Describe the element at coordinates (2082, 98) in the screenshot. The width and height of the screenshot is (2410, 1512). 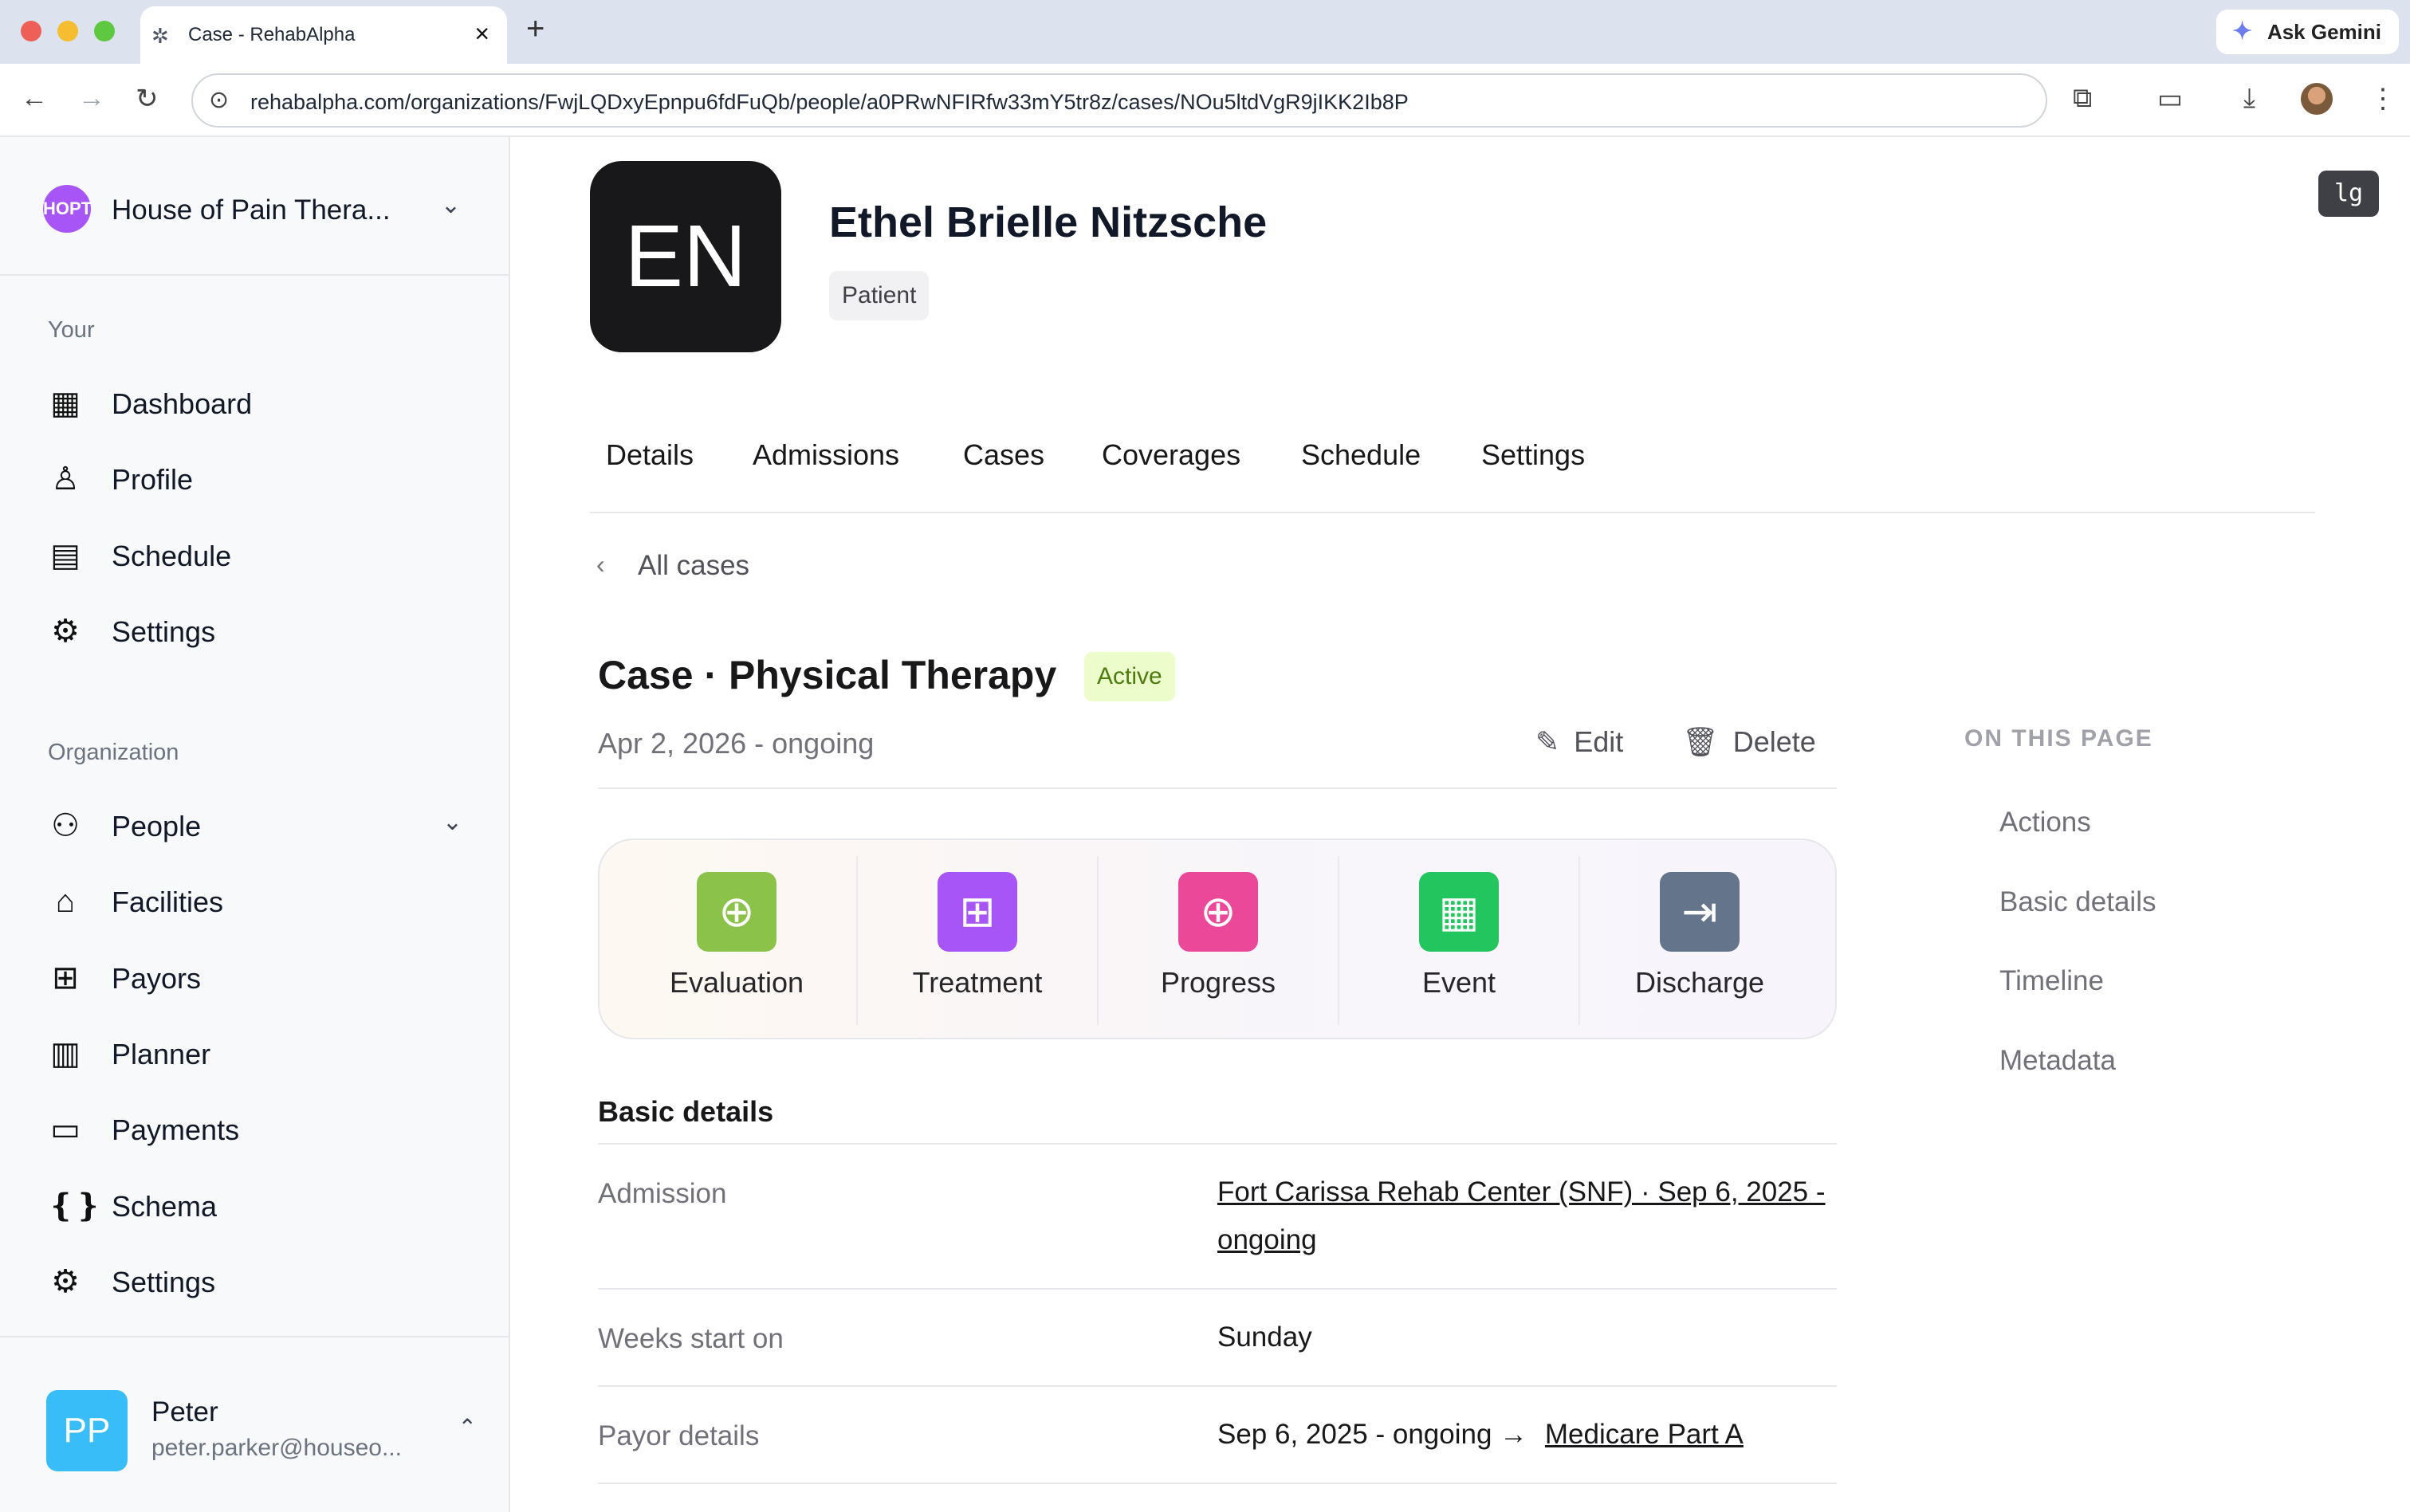
I see `extensions-icon: ⧉` at that location.